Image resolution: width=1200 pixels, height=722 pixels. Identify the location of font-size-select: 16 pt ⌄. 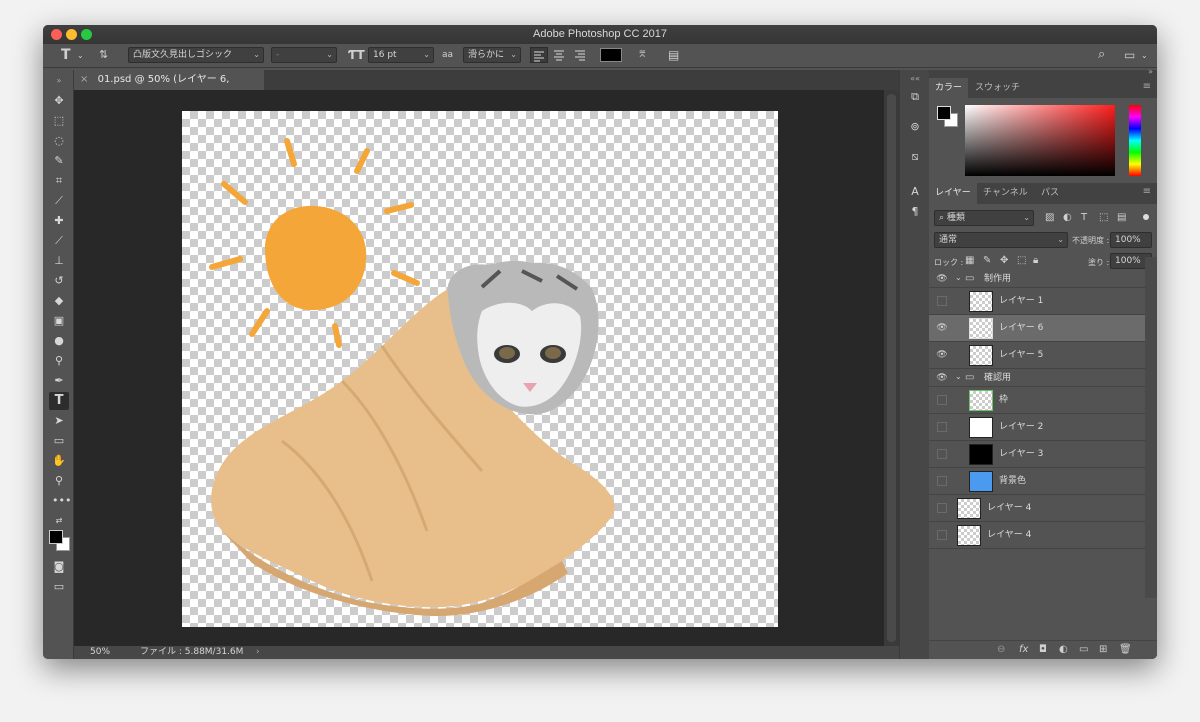
(401, 55).